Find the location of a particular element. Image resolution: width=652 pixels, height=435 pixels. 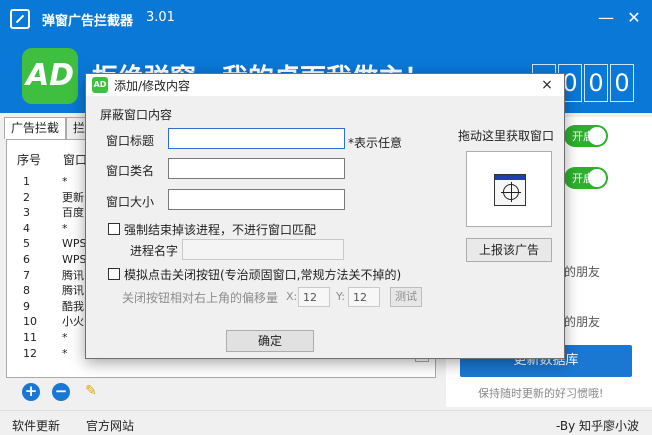

row-index: 10 is located at coordinates (30, 322).